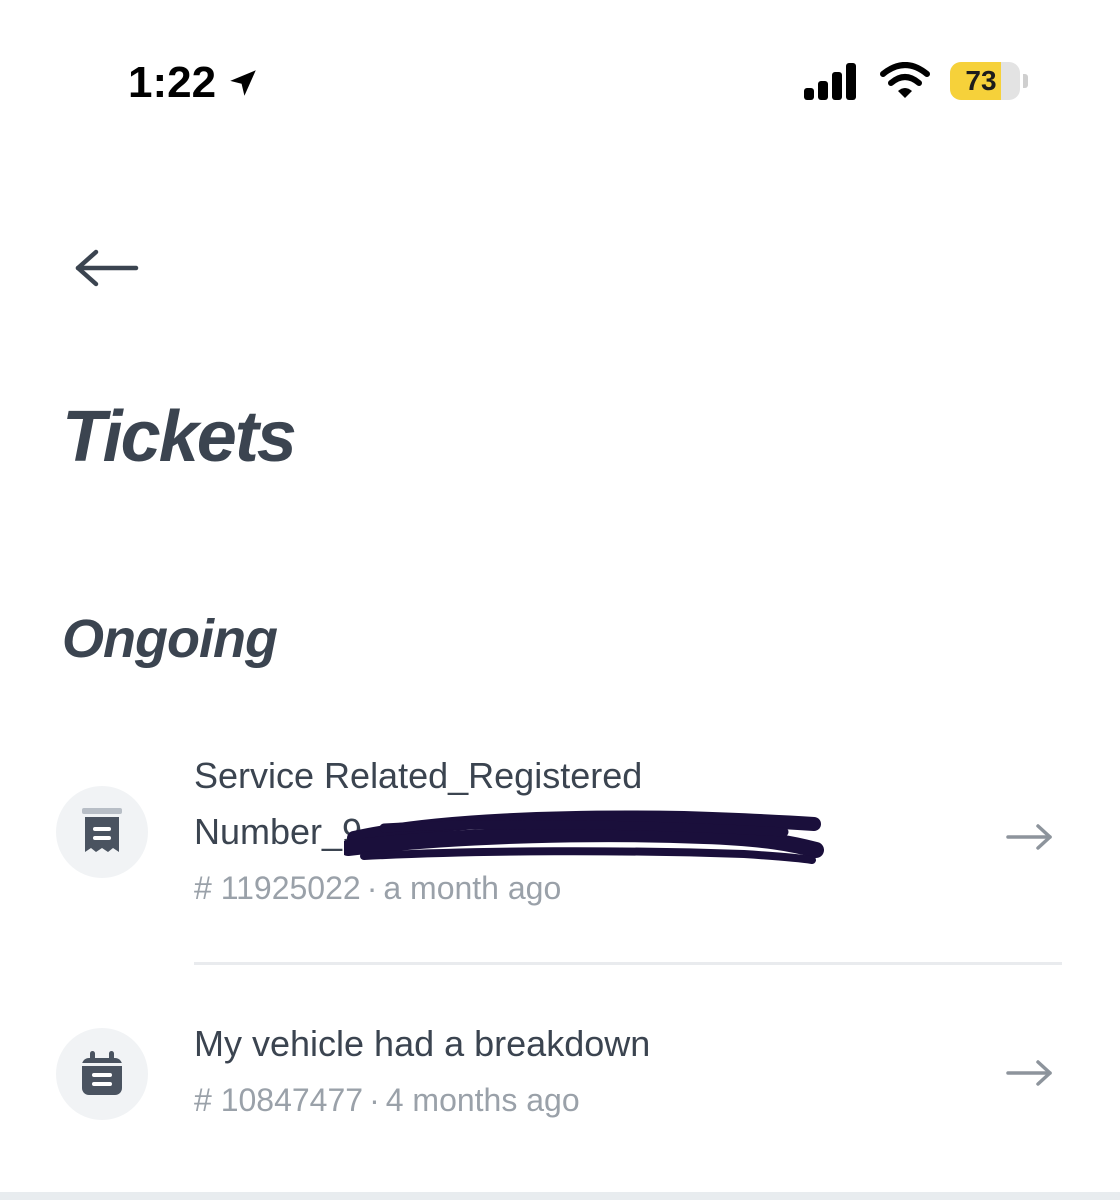  What do you see at coordinates (108, 268) in the screenshot?
I see `back-arrow-icon` at bounding box center [108, 268].